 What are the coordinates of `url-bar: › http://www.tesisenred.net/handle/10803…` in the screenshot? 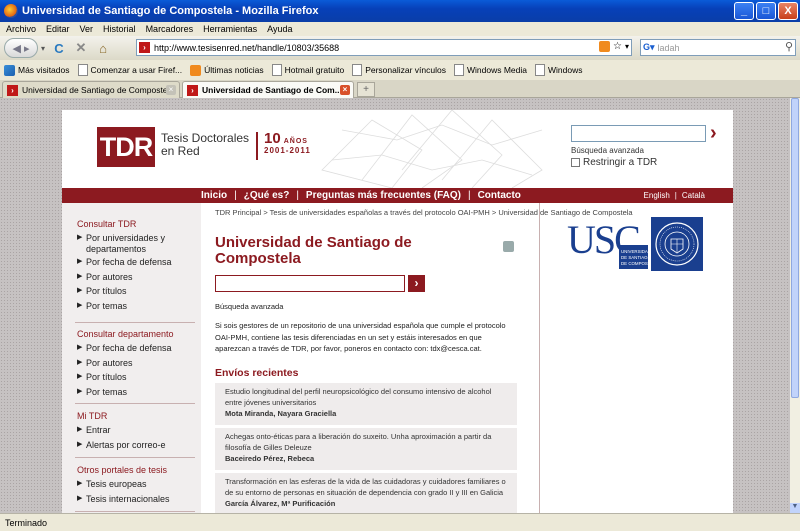 It's located at (384, 47).